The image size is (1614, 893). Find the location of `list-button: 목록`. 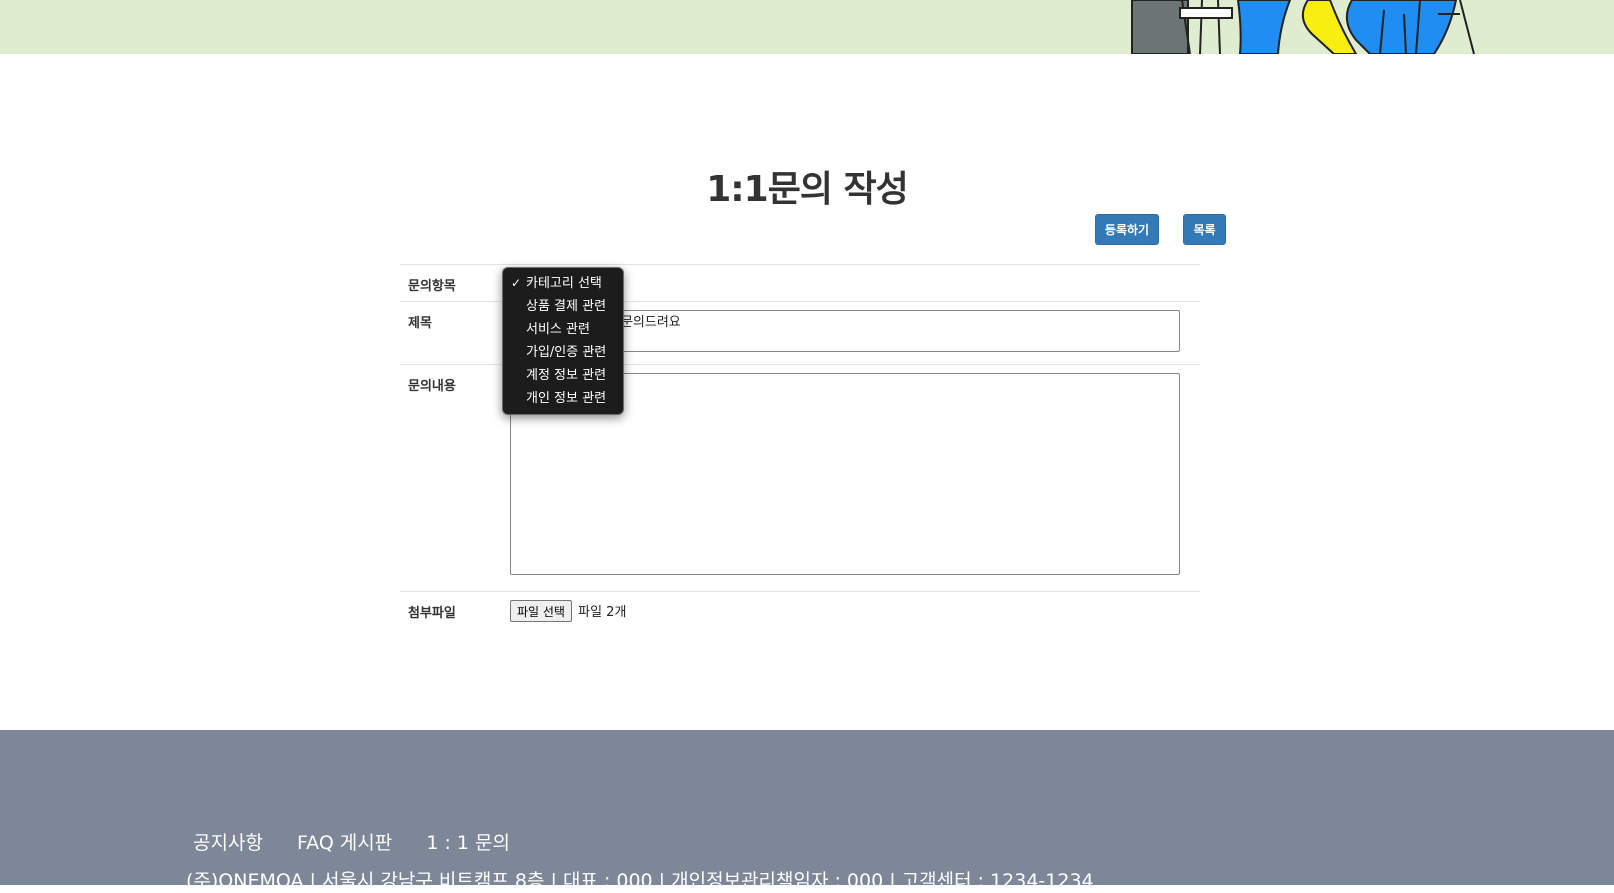

list-button: 목록 is located at coordinates (1204, 229).